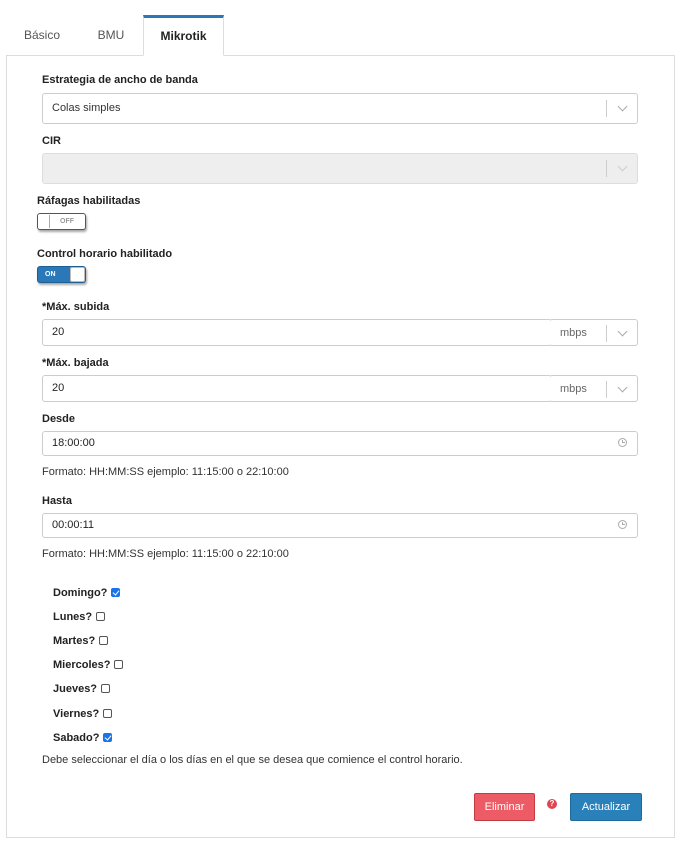  What do you see at coordinates (594, 388) in the screenshot?
I see `max-down-unit-select: mbps` at bounding box center [594, 388].